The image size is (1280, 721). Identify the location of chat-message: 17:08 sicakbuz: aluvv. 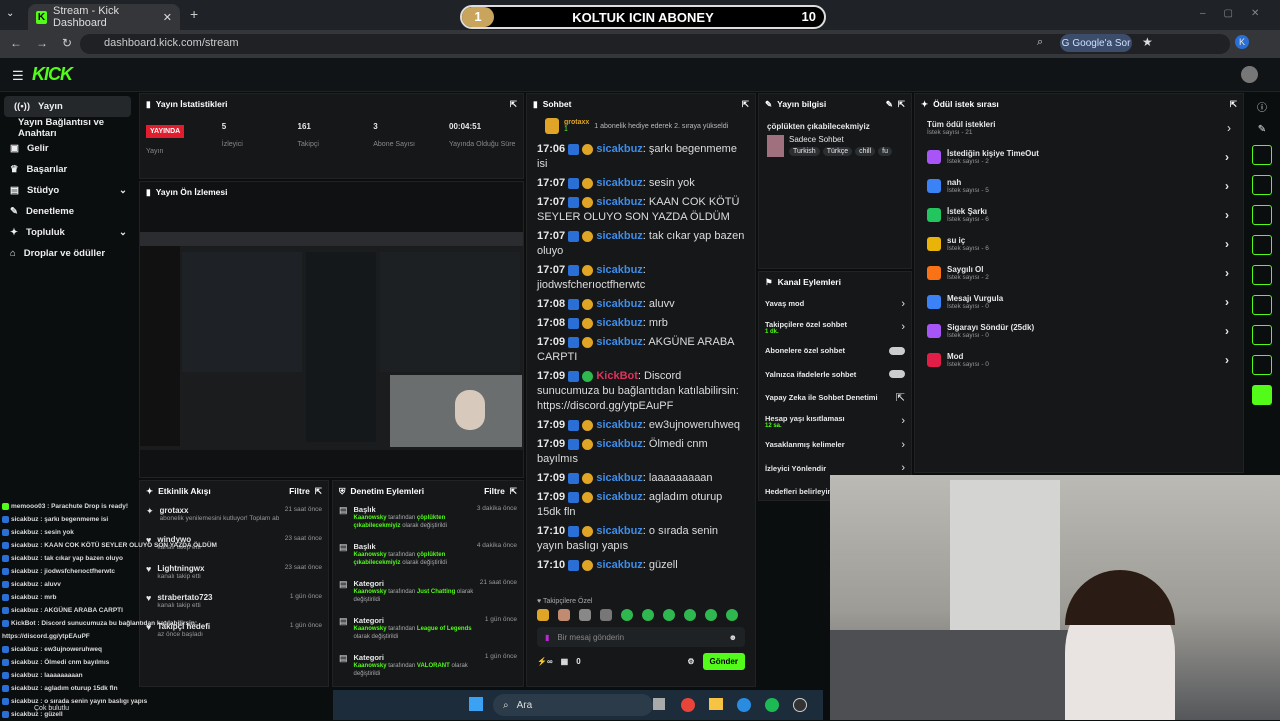
(641, 304).